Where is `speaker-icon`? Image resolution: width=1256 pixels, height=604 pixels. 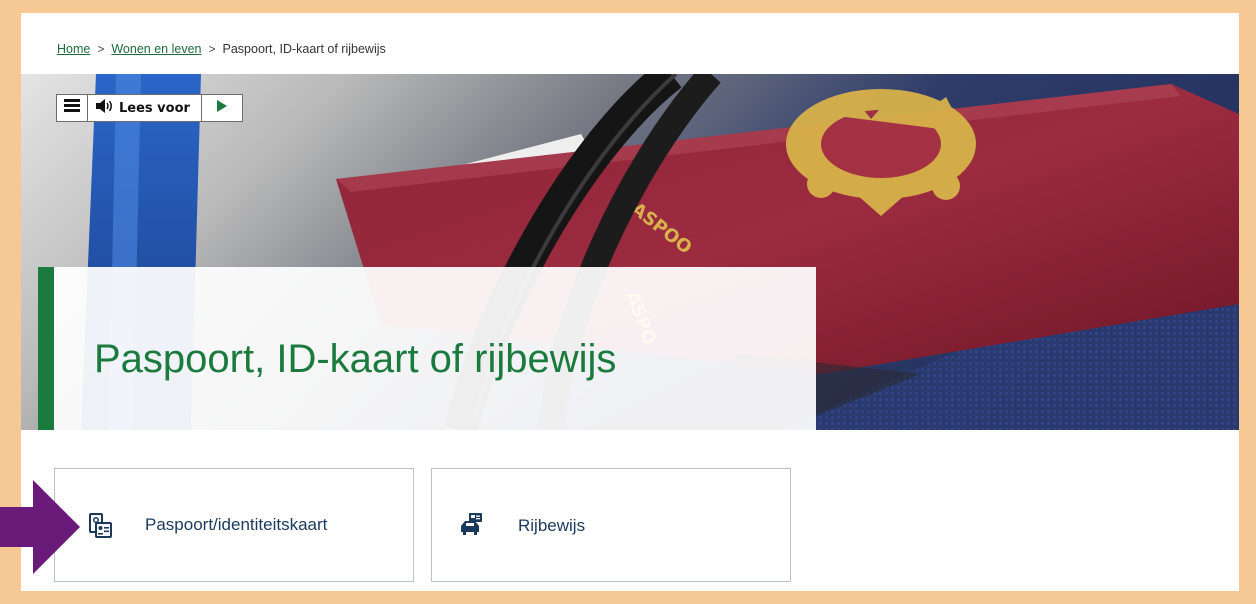
speaker-icon is located at coordinates (105, 108).